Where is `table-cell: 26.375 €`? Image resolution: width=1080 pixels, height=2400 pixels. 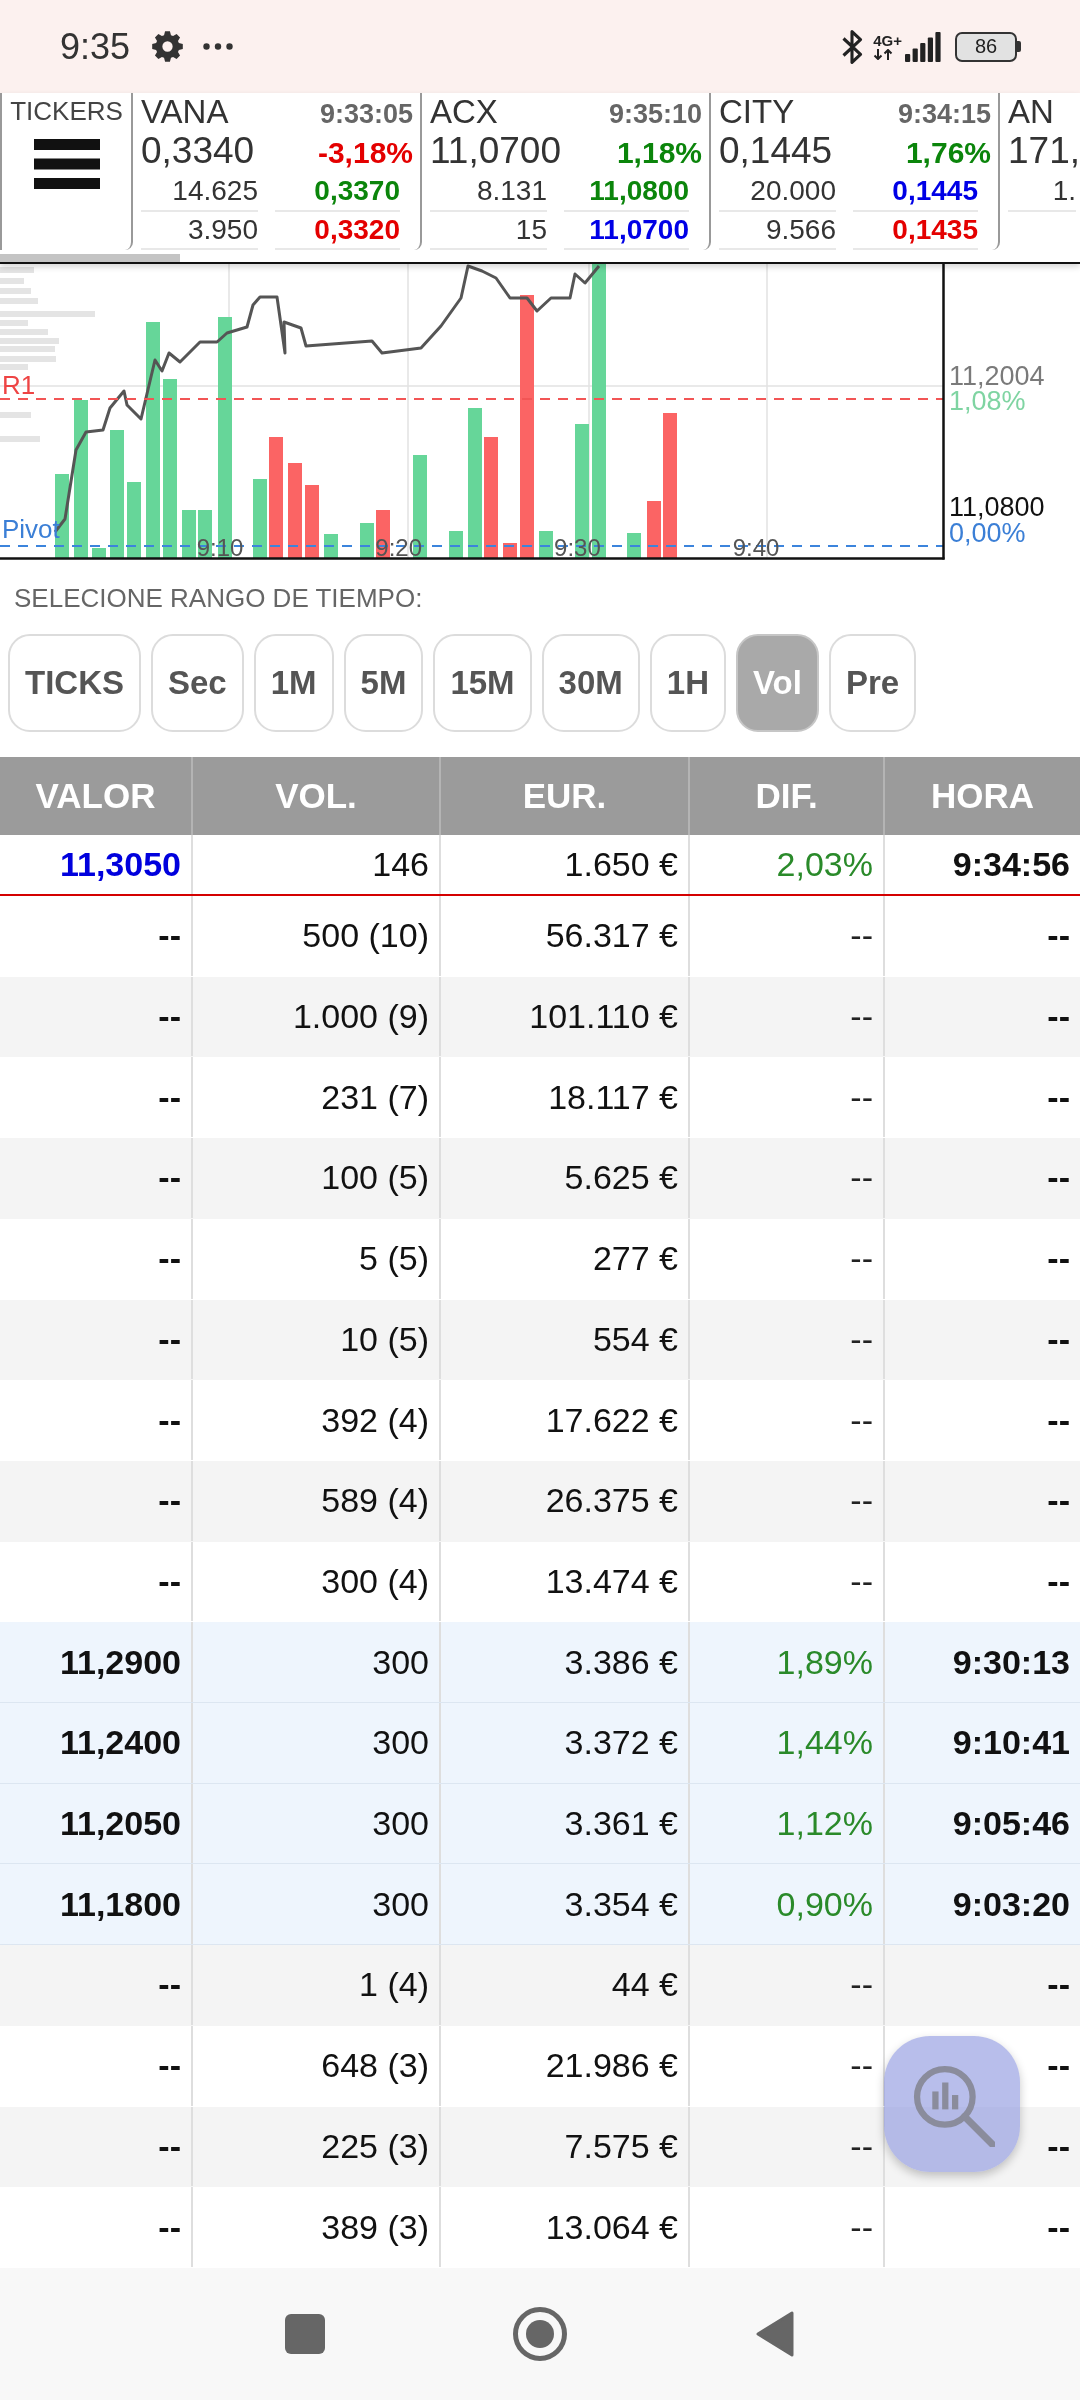
table-cell: 26.375 € is located at coordinates (611, 1501).